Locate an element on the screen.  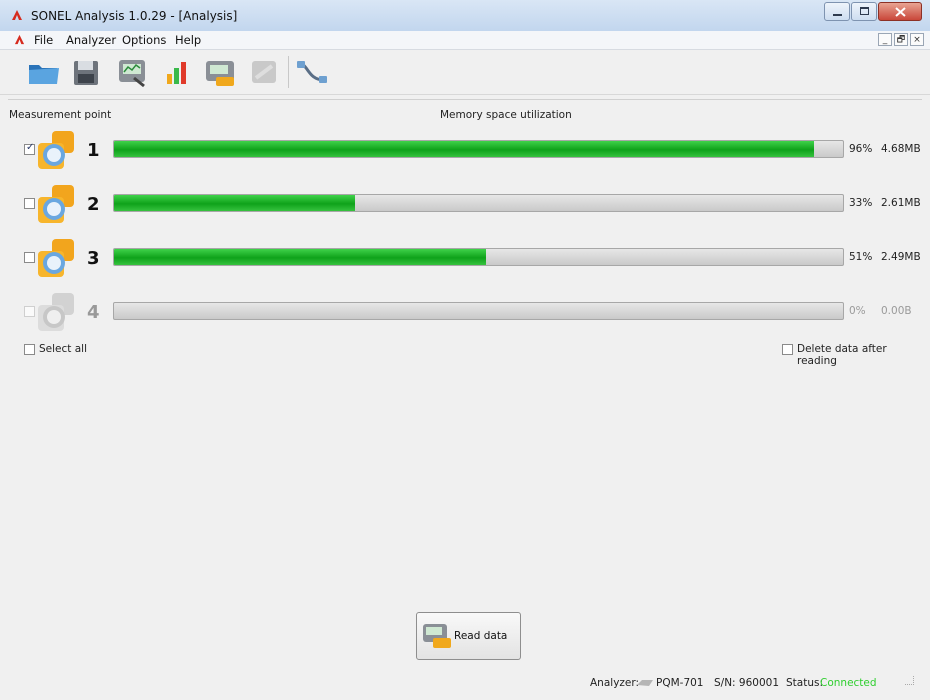
toolbar-separator is located at coordinates (288, 72).